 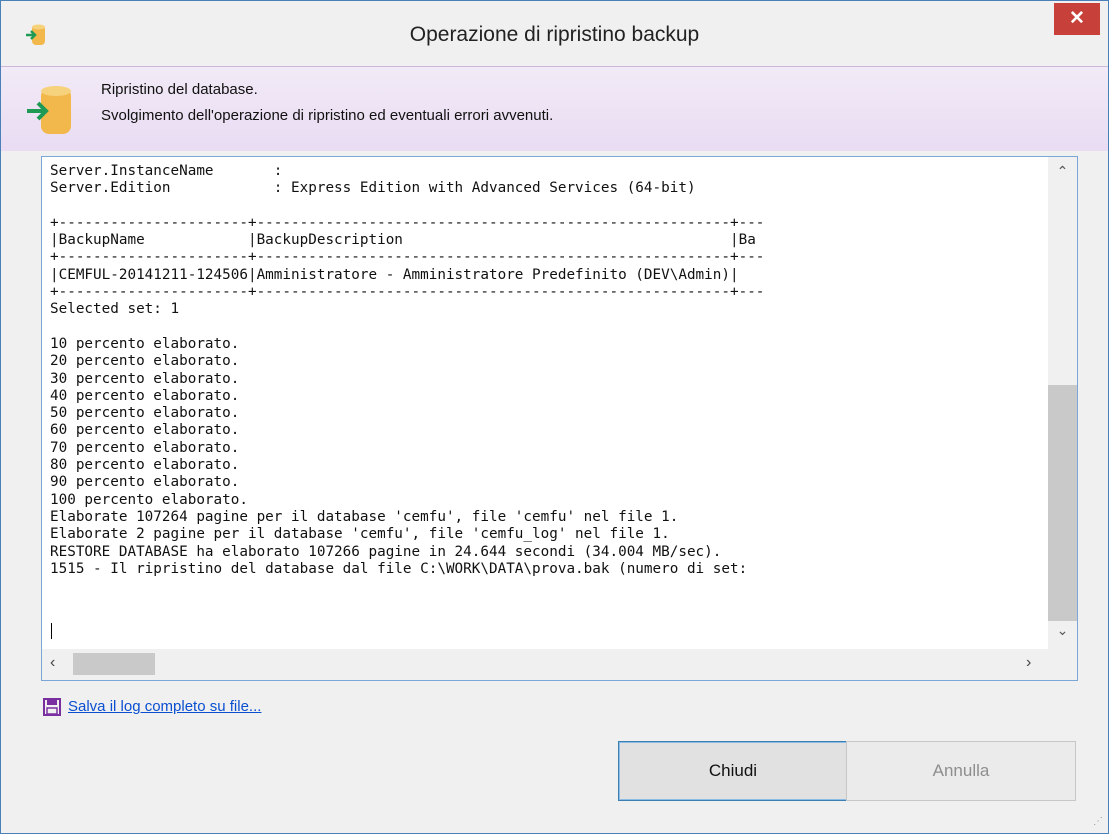 I want to click on log-line: 70 percento elaborato., so click(x=145, y=447).